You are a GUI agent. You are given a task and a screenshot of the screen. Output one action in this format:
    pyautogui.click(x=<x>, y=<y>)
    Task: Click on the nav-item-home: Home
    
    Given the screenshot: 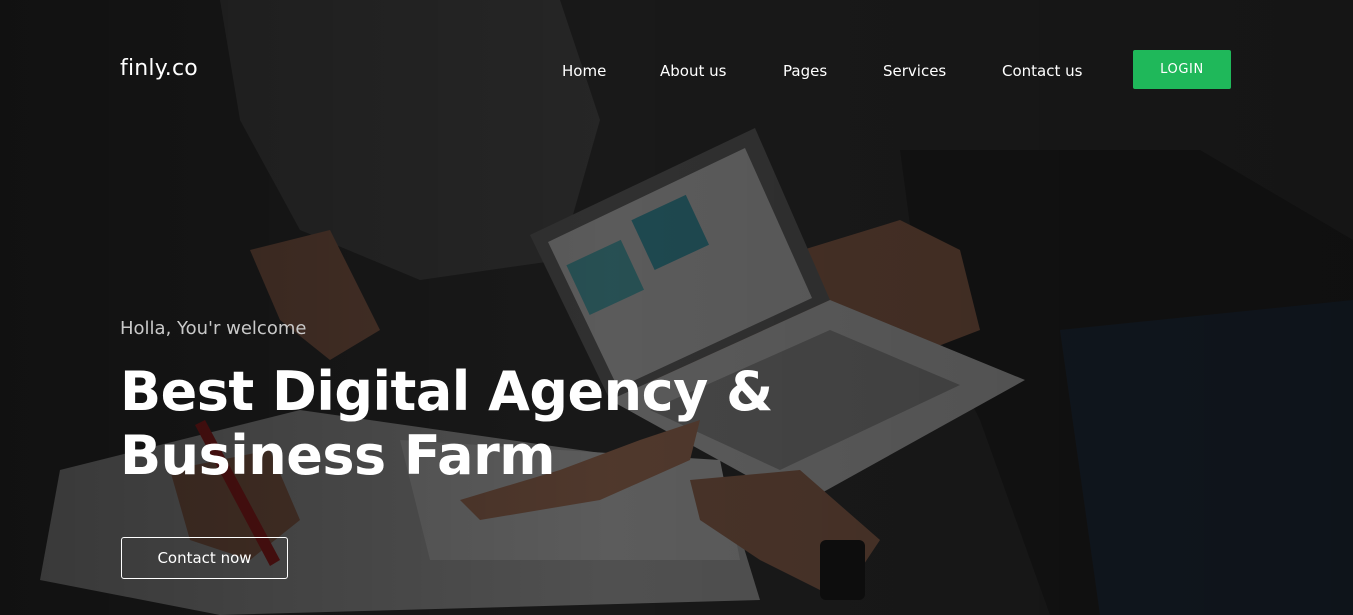 What is the action you would take?
    pyautogui.click(x=584, y=71)
    